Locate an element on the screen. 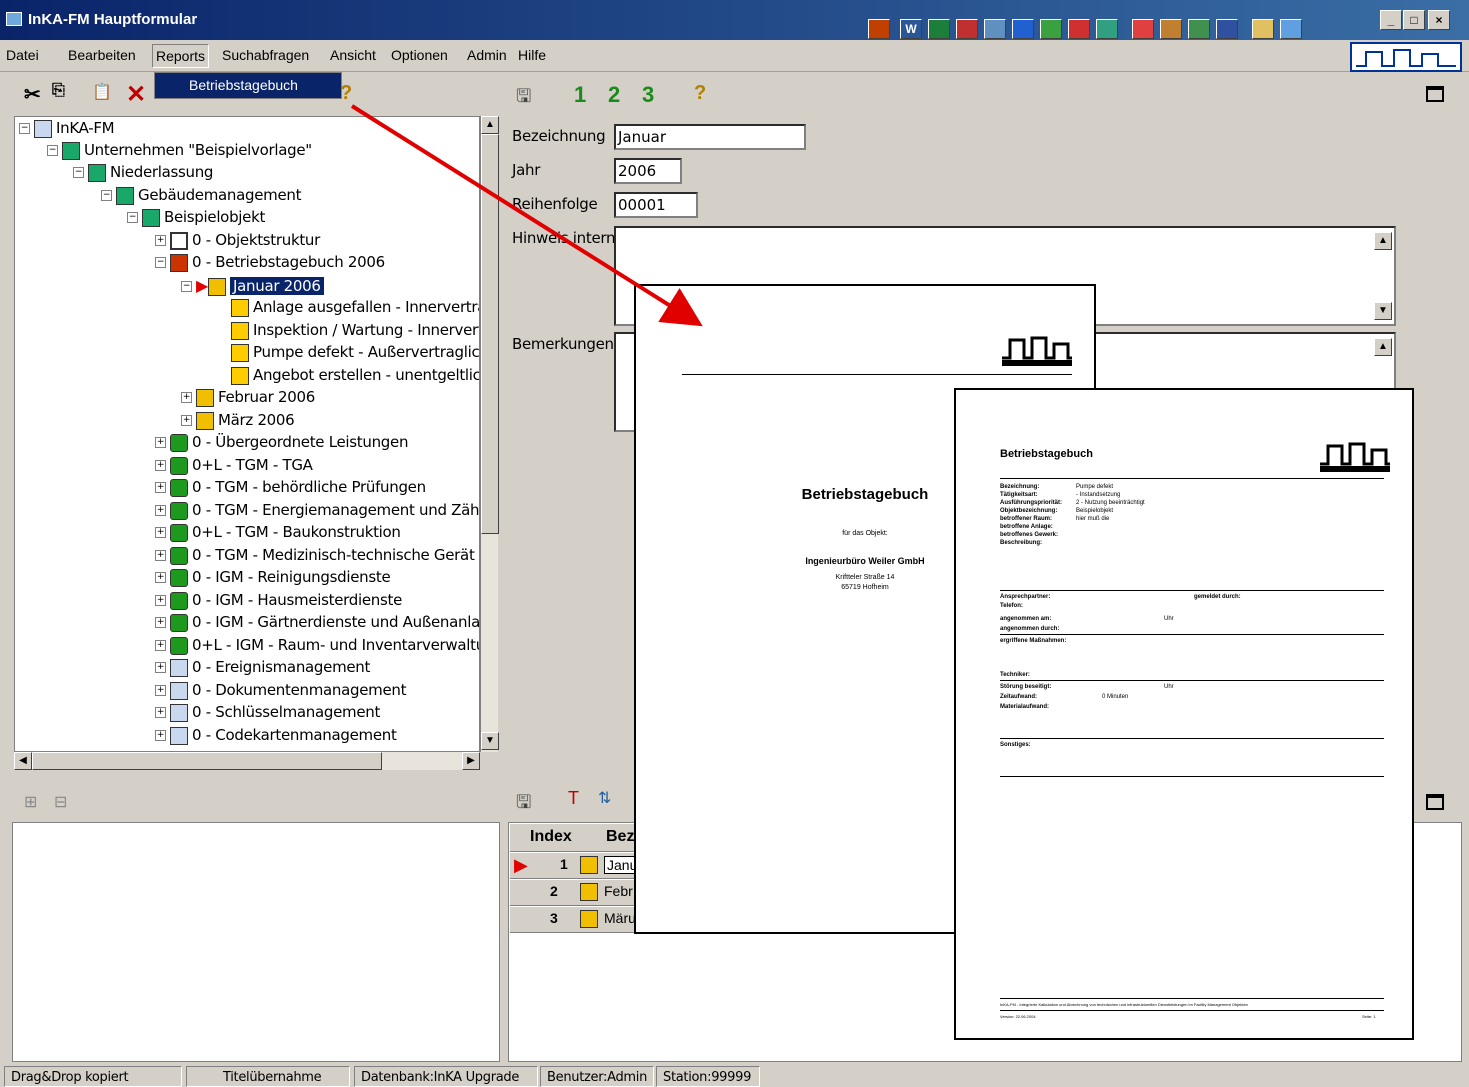  scroll-left-icon: ◀ is located at coordinates (23, 761).